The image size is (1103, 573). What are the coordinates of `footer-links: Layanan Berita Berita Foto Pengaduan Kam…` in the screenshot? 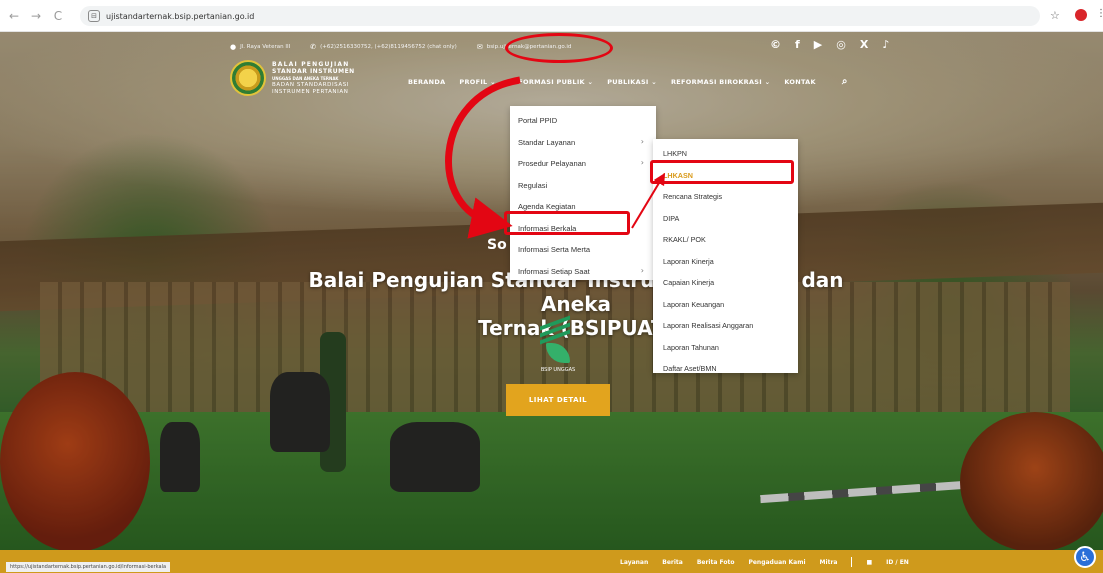 It's located at (764, 562).